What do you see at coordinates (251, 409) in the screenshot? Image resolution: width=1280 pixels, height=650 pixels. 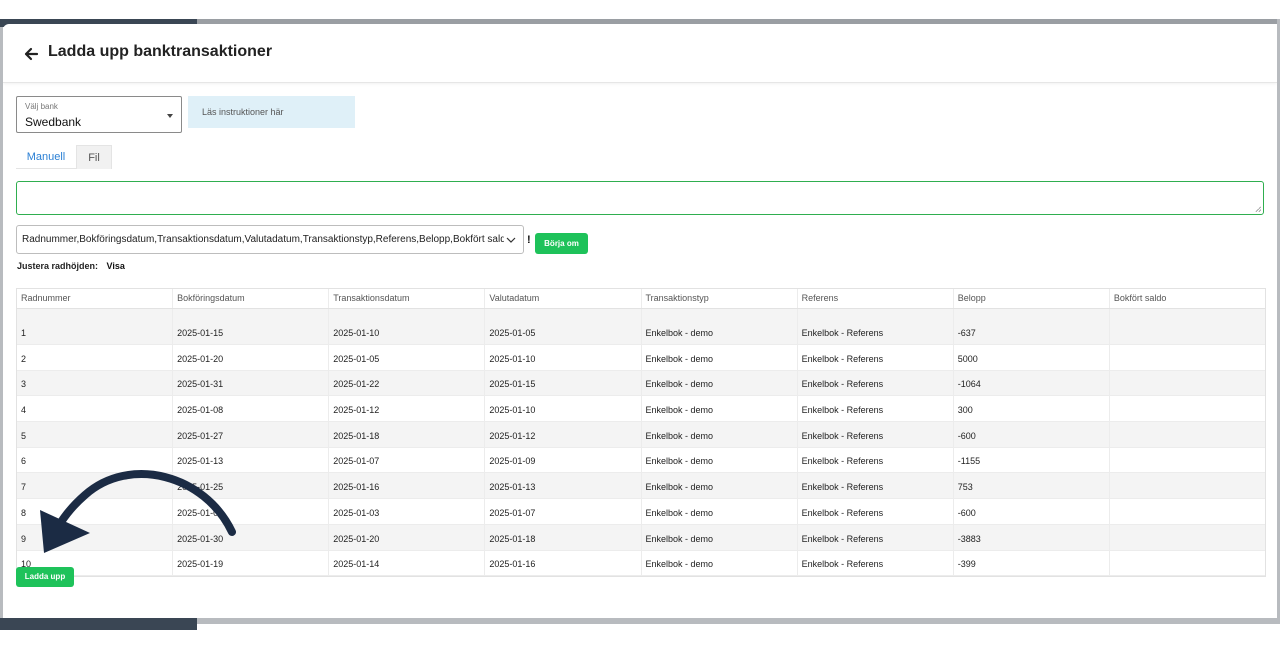 I see `table-cell: 2025-01-08` at bounding box center [251, 409].